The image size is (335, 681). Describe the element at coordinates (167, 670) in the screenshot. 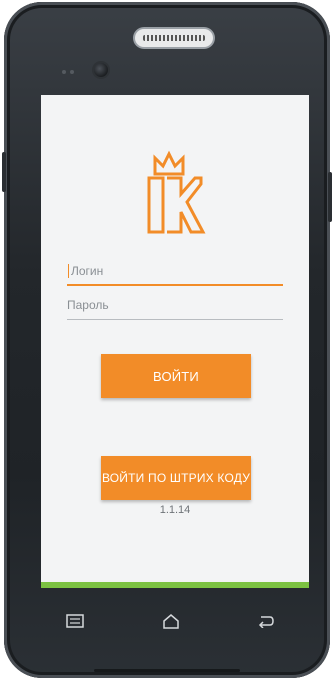

I see `bottom-port` at that location.